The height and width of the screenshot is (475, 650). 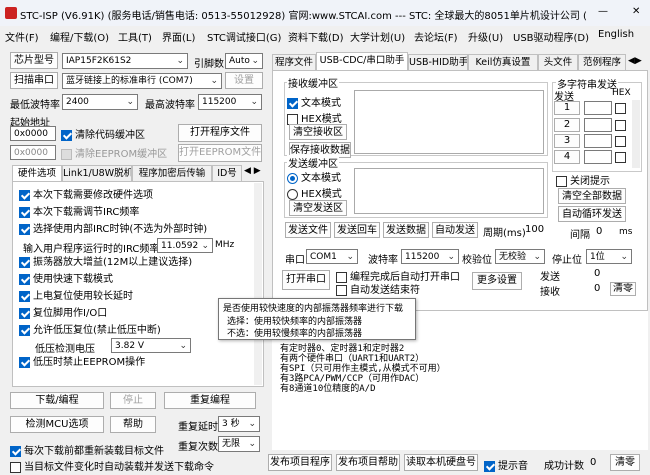 I want to click on reload-before-download: 每次下载前都重新装载目标文件, so click(x=87, y=449).